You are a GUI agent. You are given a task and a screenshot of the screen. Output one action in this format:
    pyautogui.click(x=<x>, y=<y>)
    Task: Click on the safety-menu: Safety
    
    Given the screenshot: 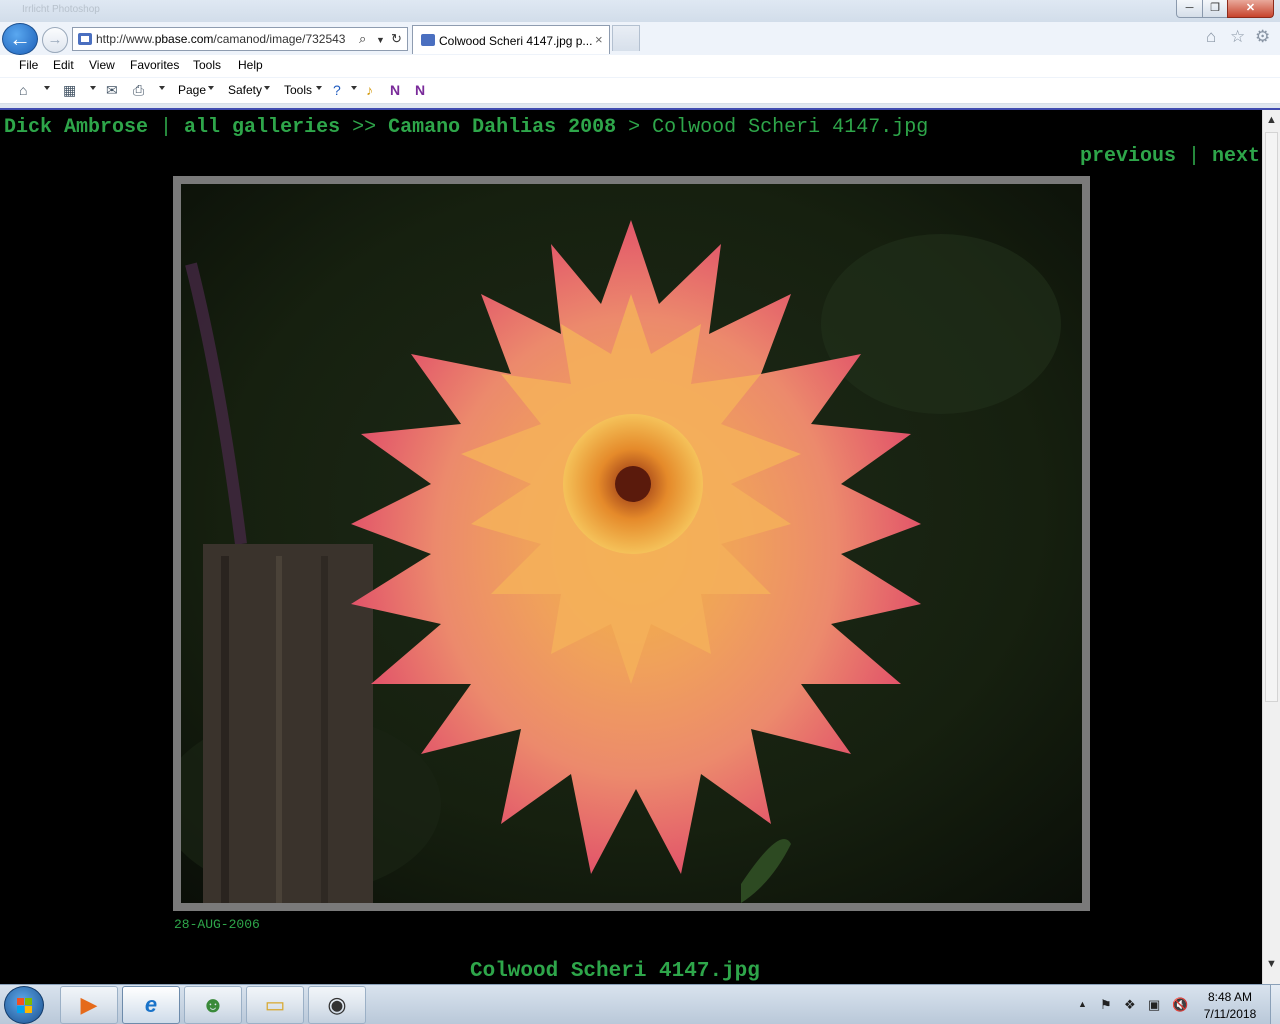 What is the action you would take?
    pyautogui.click(x=245, y=90)
    